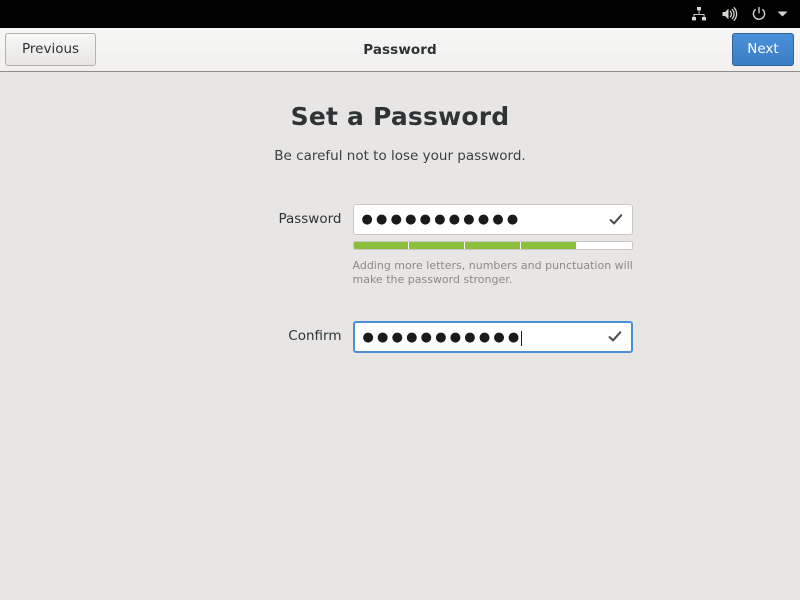  I want to click on password-input-value: ●●●●●●●●●●●, so click(441, 219).